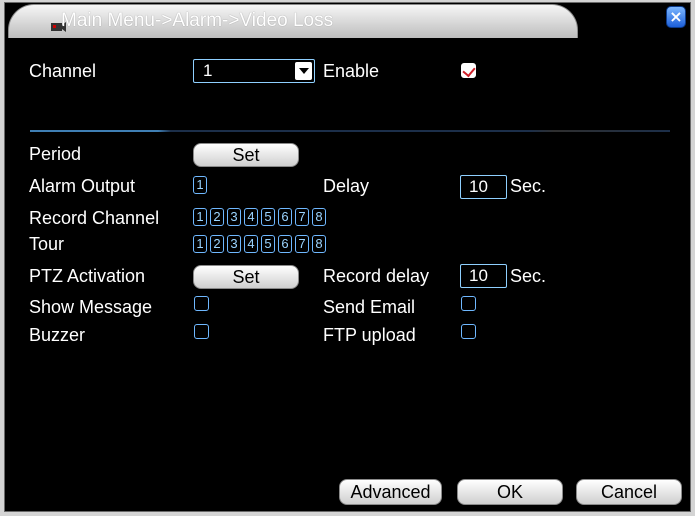 This screenshot has height=516, width=695. Describe the element at coordinates (57, 335) in the screenshot. I see `buzzer-label: Buzzer` at that location.